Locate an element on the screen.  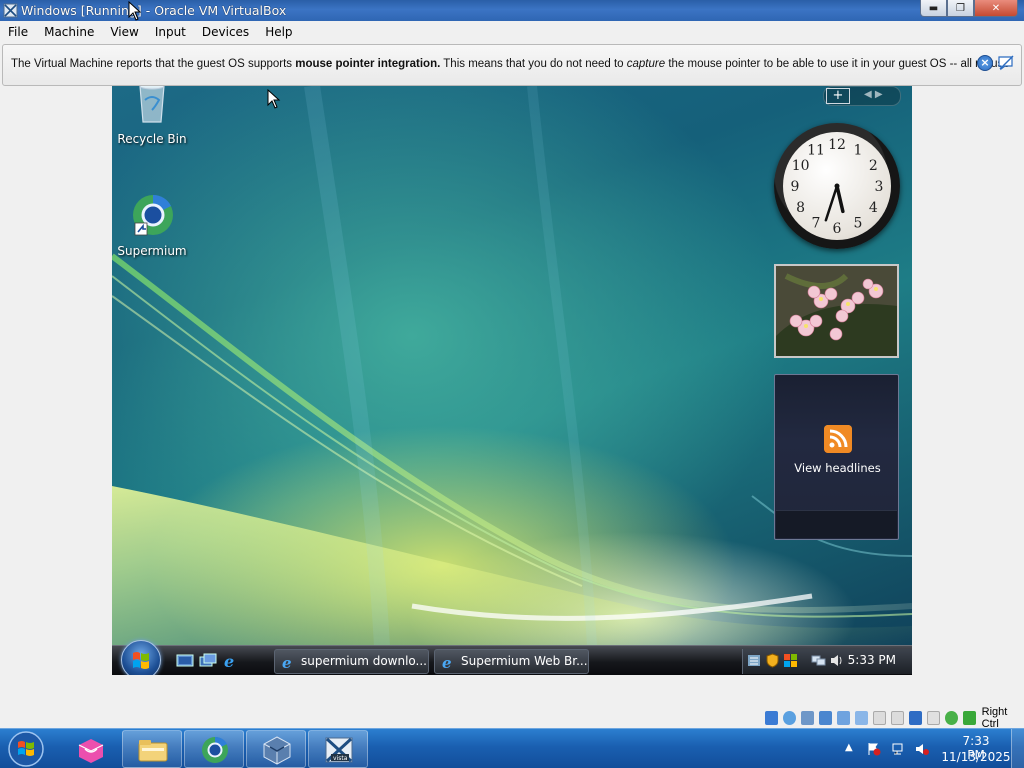
slideshow-gadget is located at coordinates (836, 311).